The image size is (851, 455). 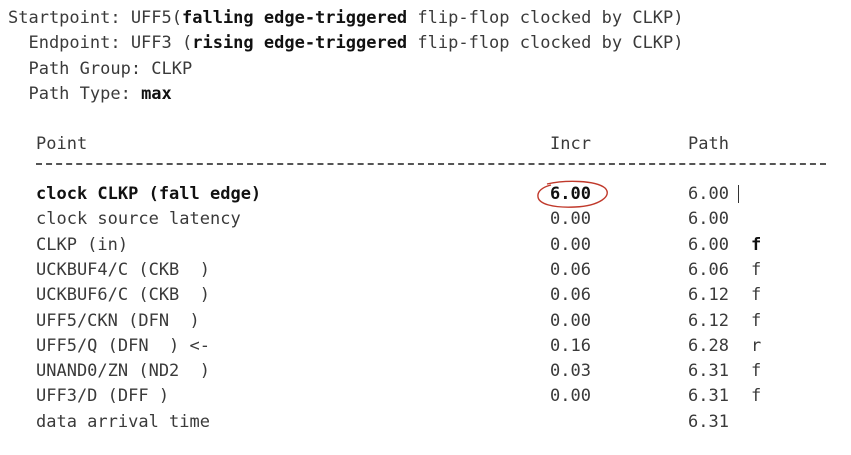 I want to click on endpoint-prefix: Endpoint: UFF3 (, so click(x=100, y=43).